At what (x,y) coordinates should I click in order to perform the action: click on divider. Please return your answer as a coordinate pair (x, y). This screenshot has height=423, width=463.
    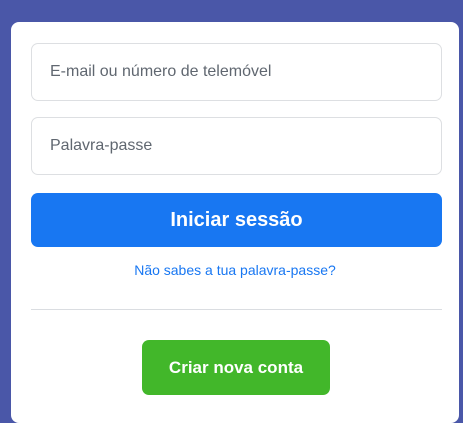
    Looking at the image, I should click on (236, 309).